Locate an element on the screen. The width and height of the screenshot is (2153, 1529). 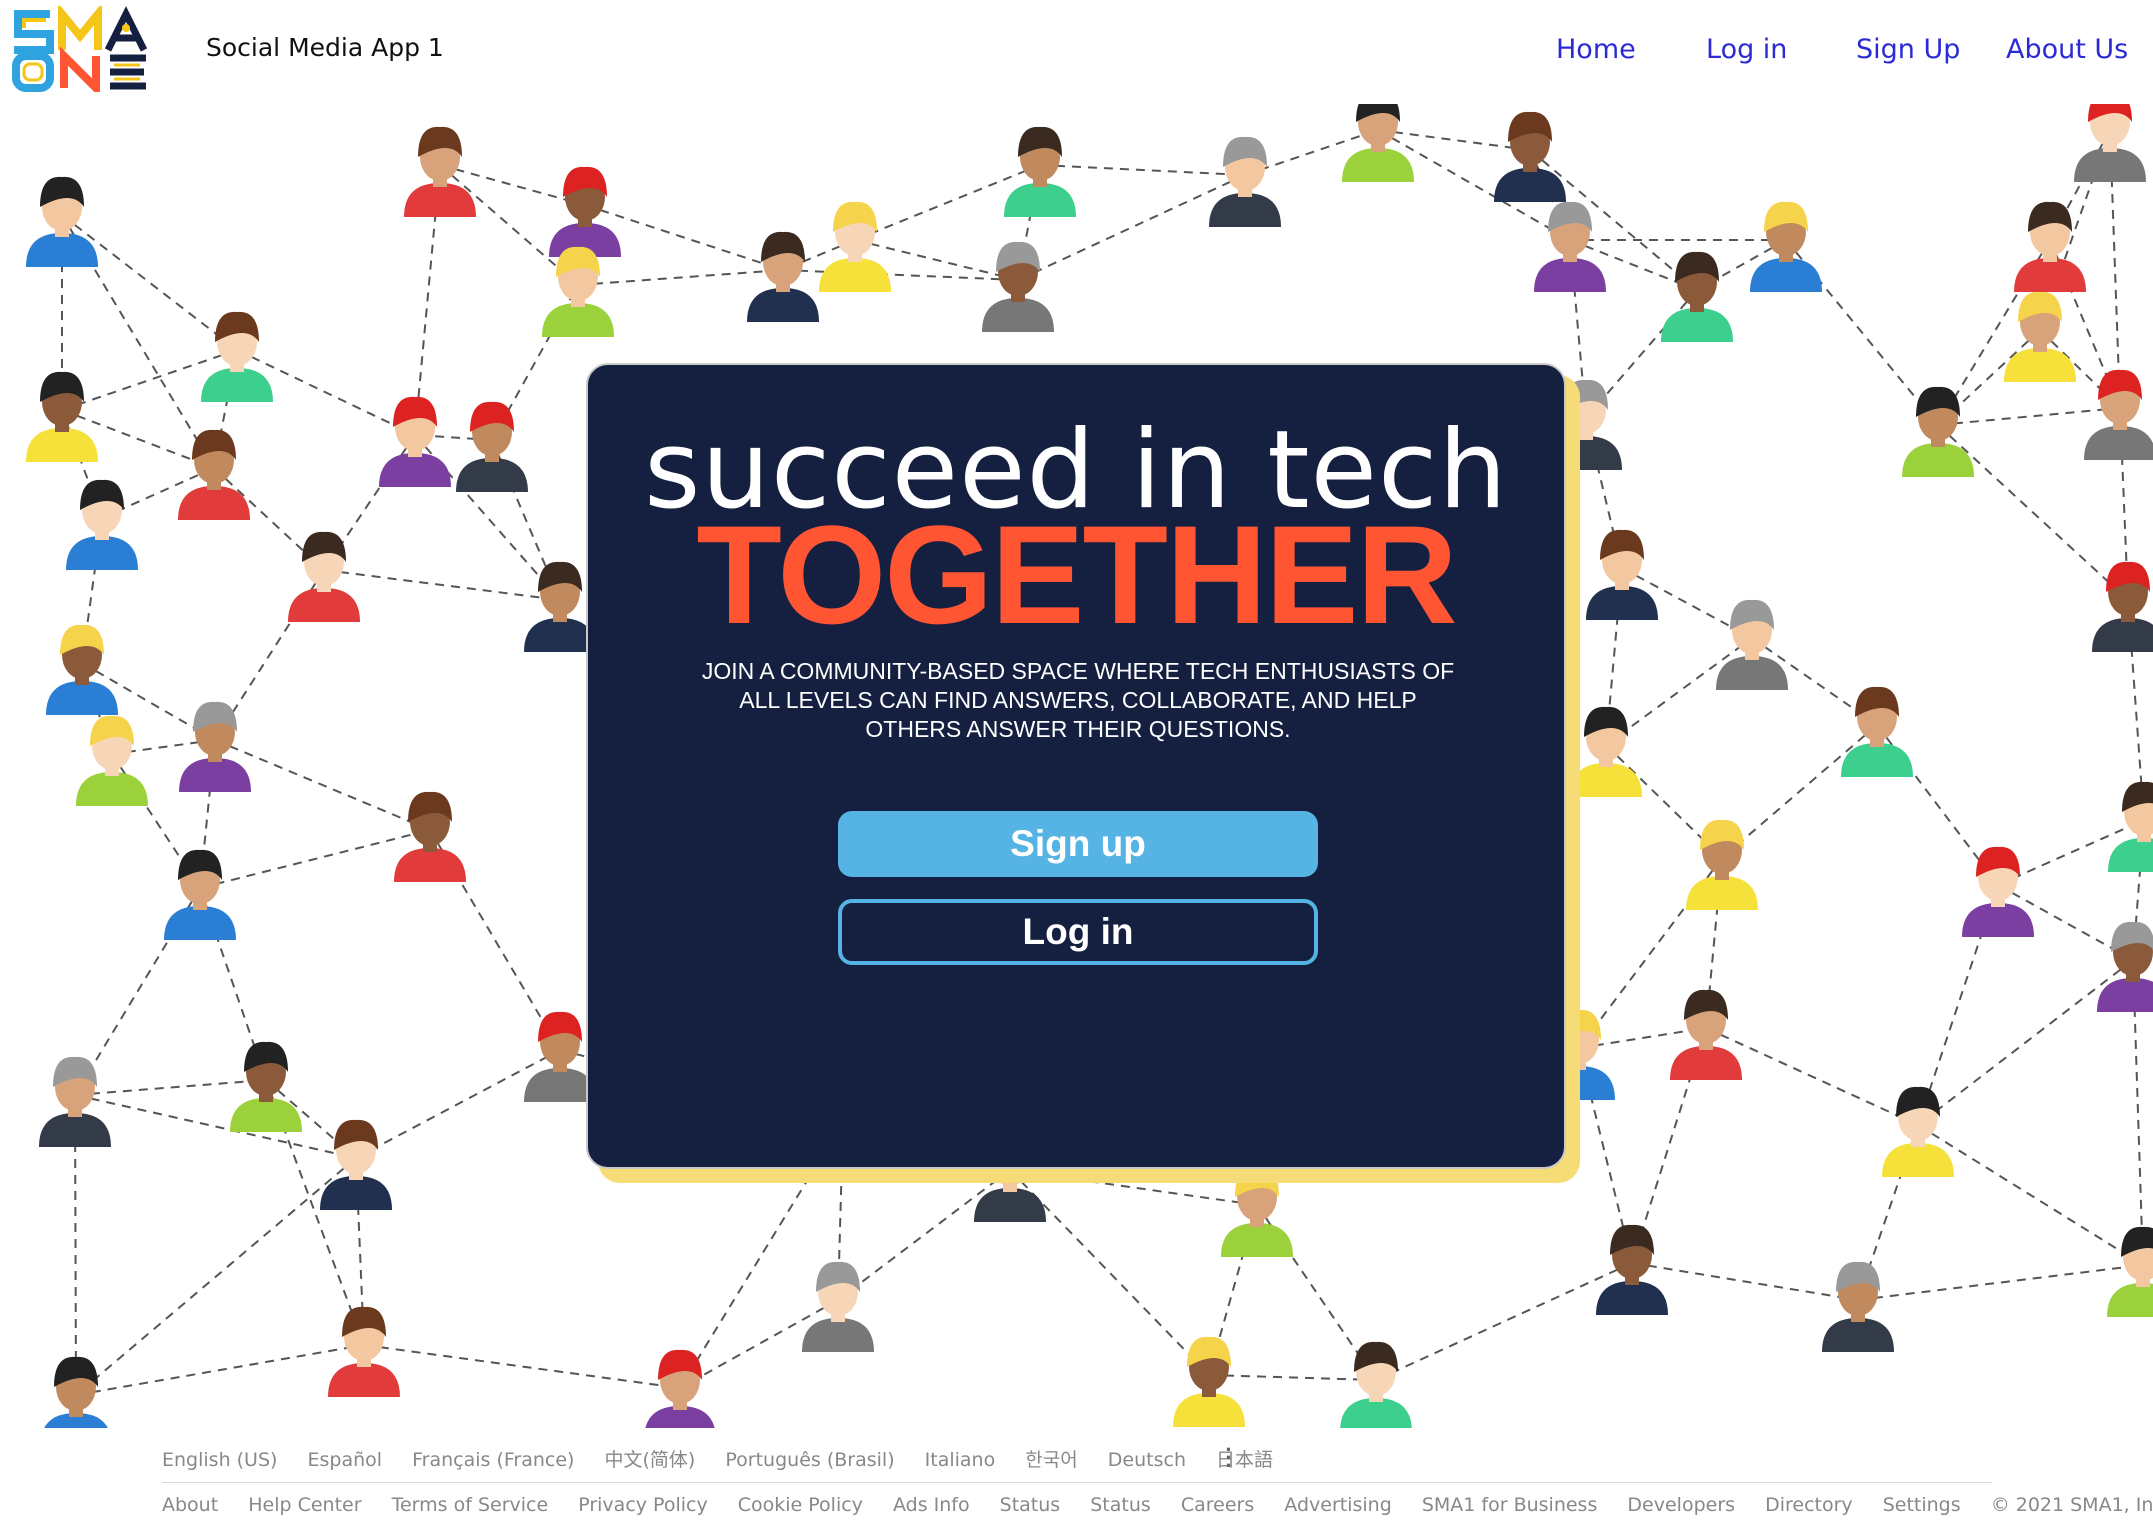
lang-deutsch: Deutsch is located at coordinates (1147, 1460).